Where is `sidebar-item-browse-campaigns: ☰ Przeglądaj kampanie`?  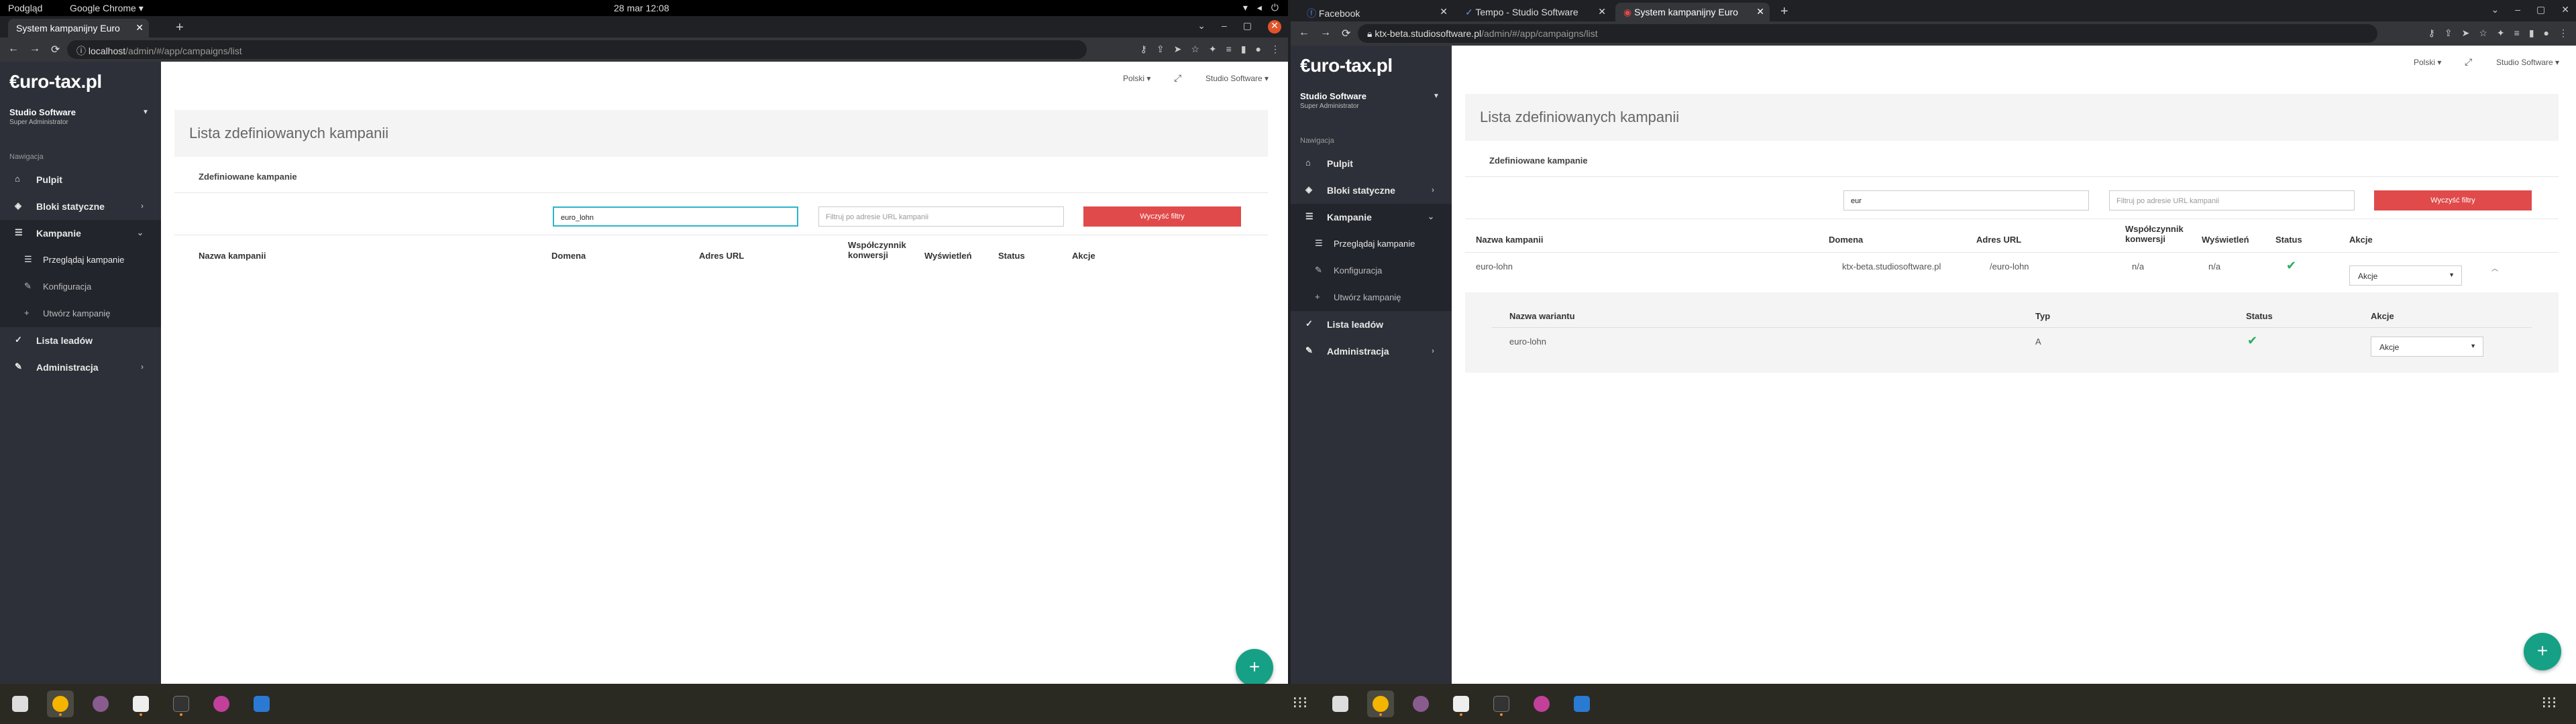
sidebar-item-browse-campaigns: ☰ Przeglądaj kampanie is located at coordinates (1371, 244).